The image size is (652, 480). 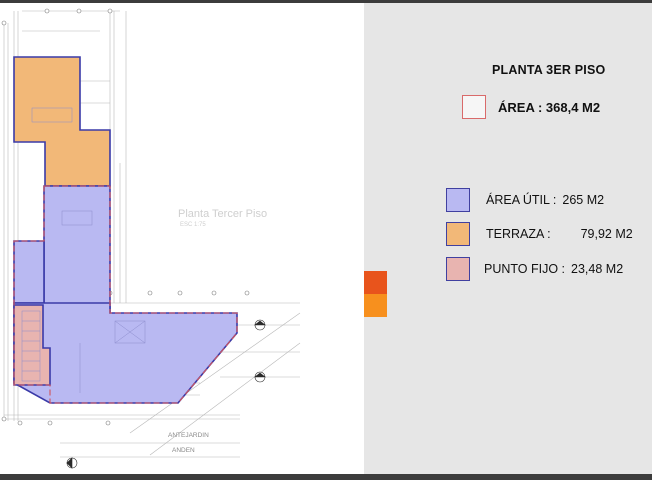 What do you see at coordinates (222, 214) in the screenshot?
I see `plan-title-label: Planta Tercer Piso` at bounding box center [222, 214].